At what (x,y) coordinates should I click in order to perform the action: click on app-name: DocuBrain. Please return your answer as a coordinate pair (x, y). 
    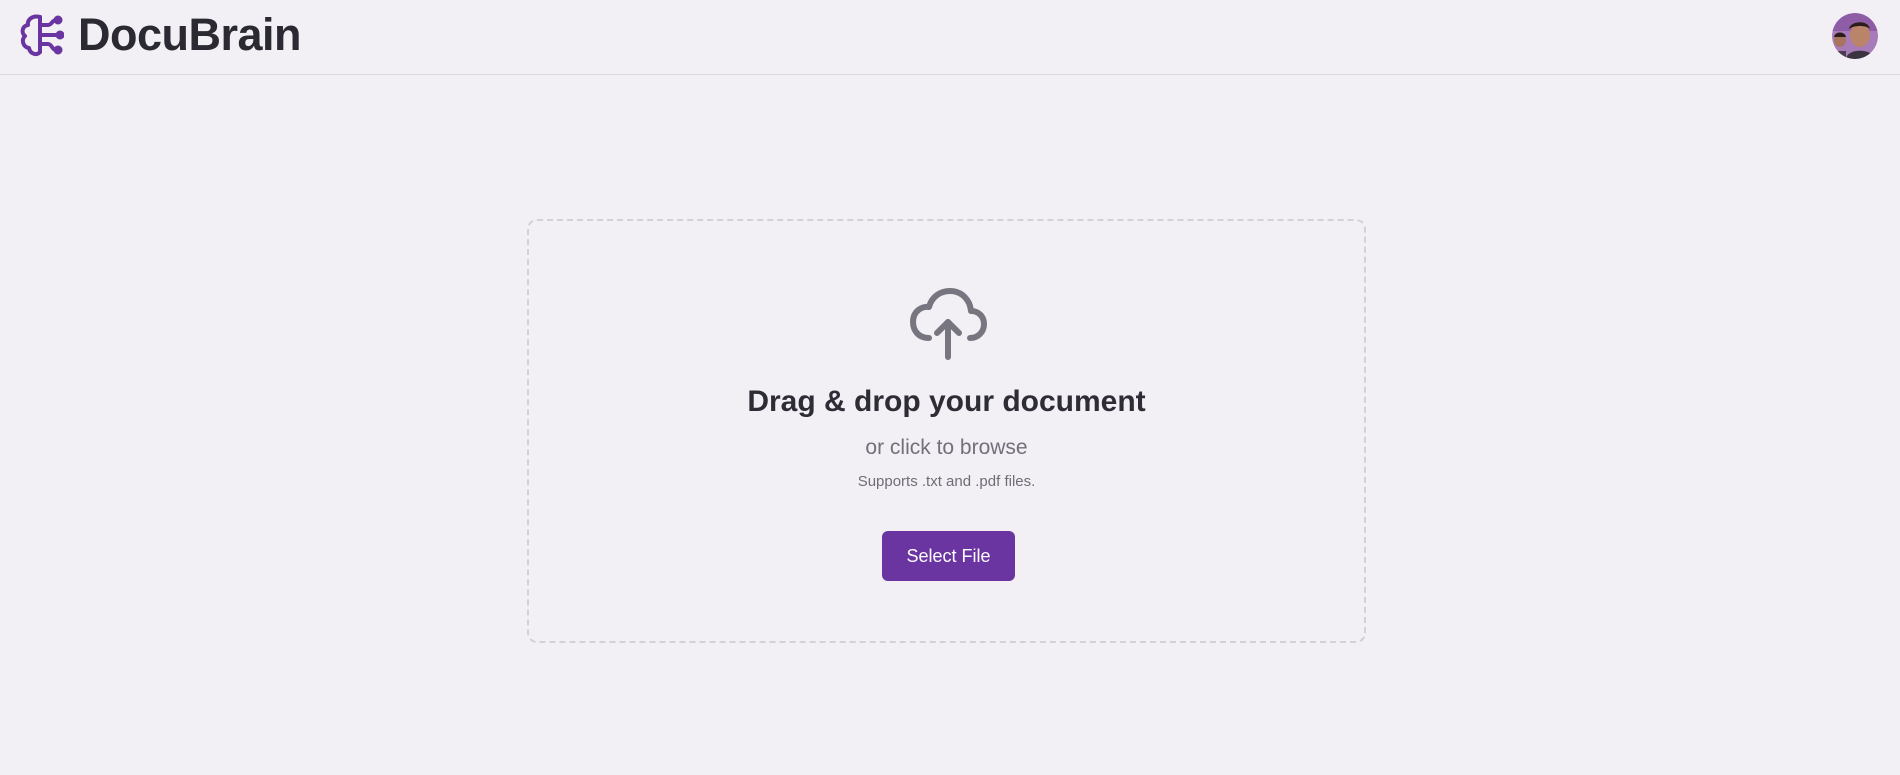
    Looking at the image, I should click on (190, 34).